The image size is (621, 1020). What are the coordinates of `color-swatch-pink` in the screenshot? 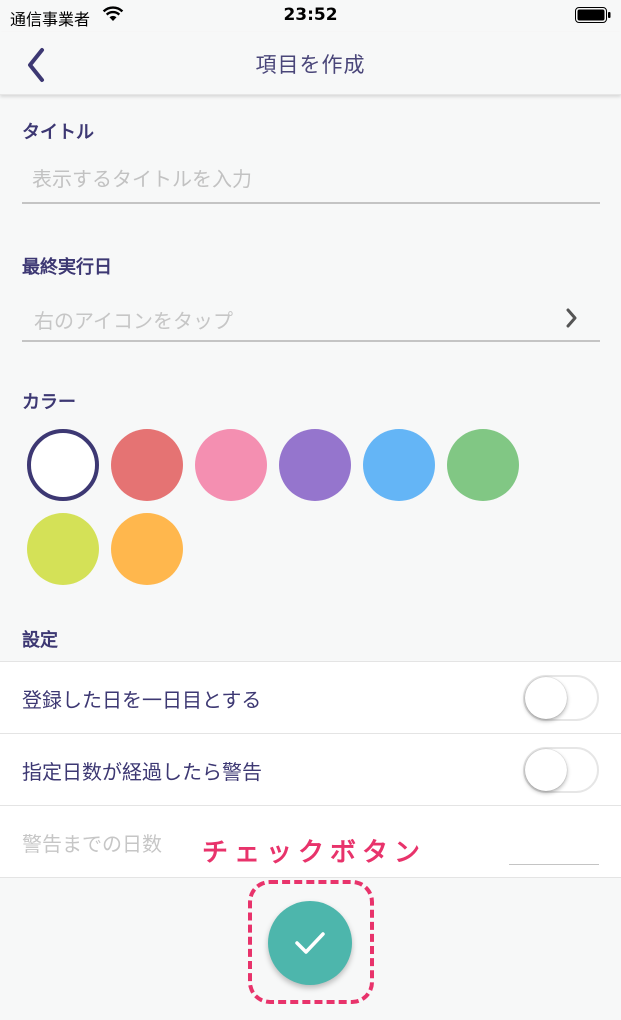 It's located at (231, 465).